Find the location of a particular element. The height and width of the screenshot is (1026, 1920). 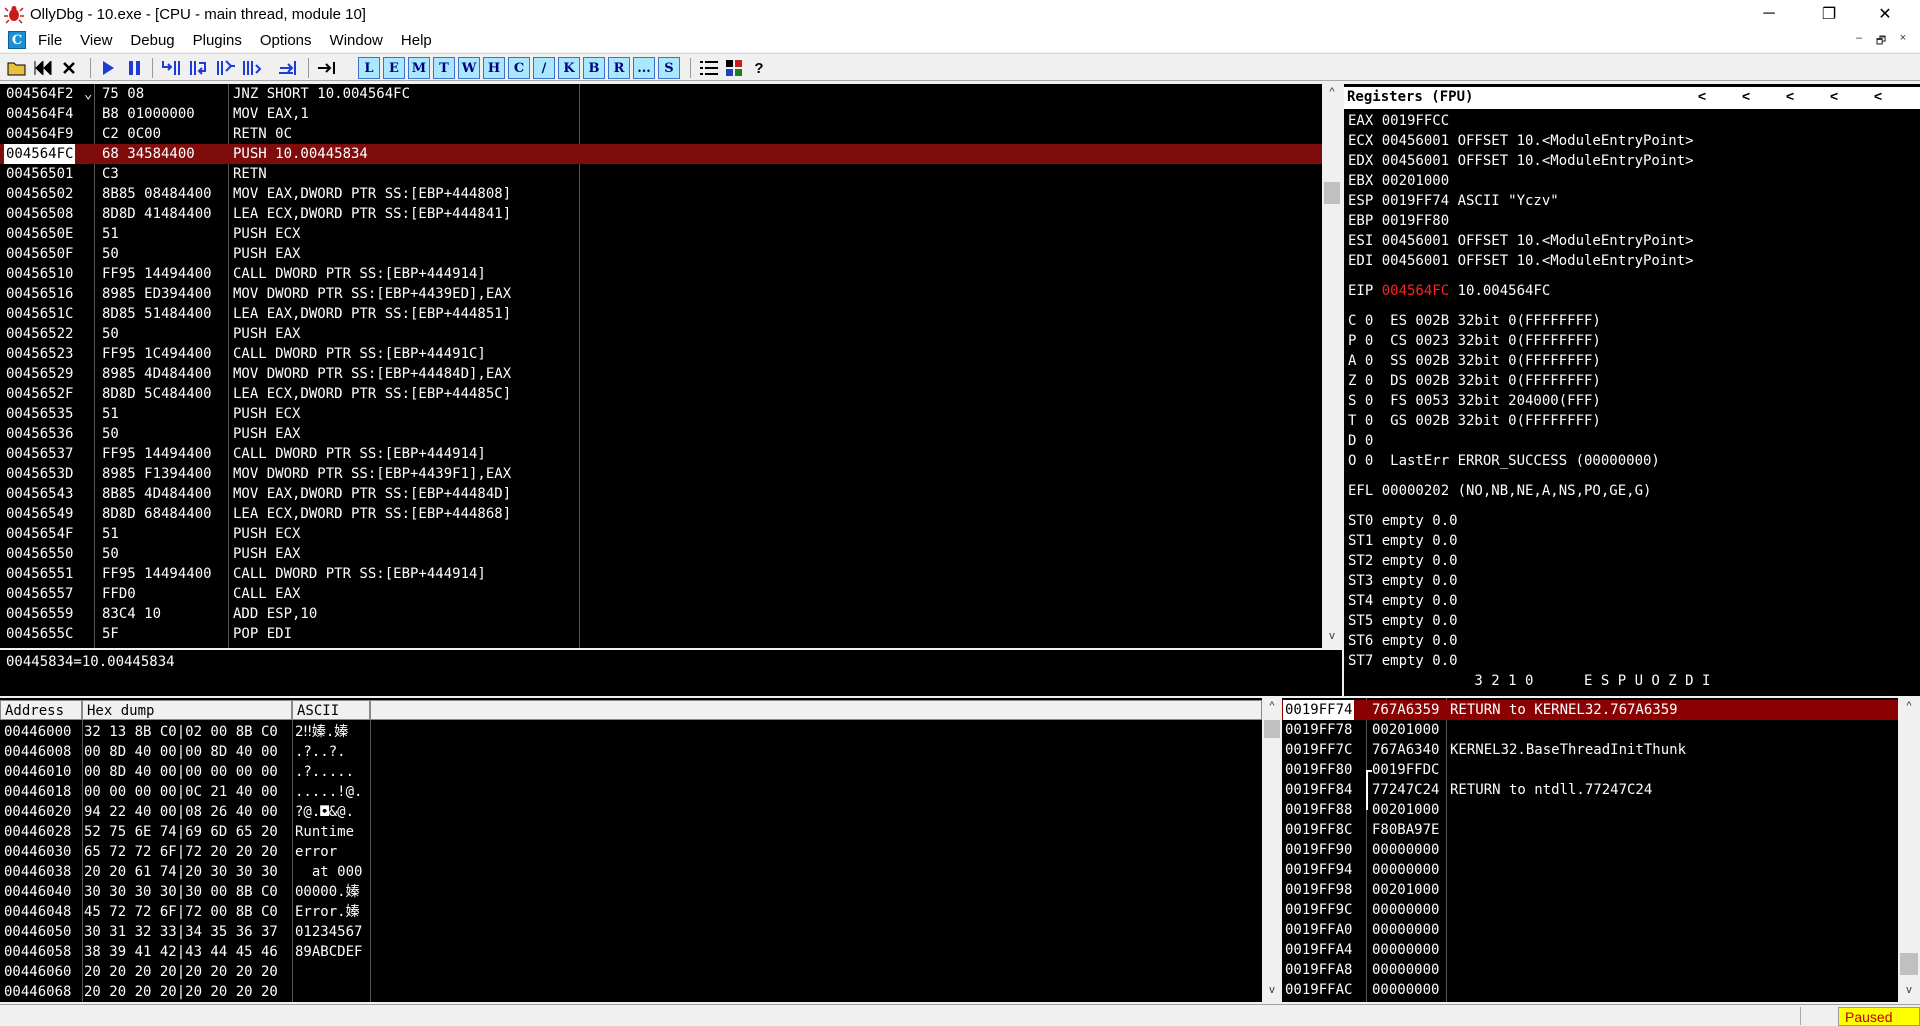

dump-address: 00446008 is located at coordinates (37, 752).